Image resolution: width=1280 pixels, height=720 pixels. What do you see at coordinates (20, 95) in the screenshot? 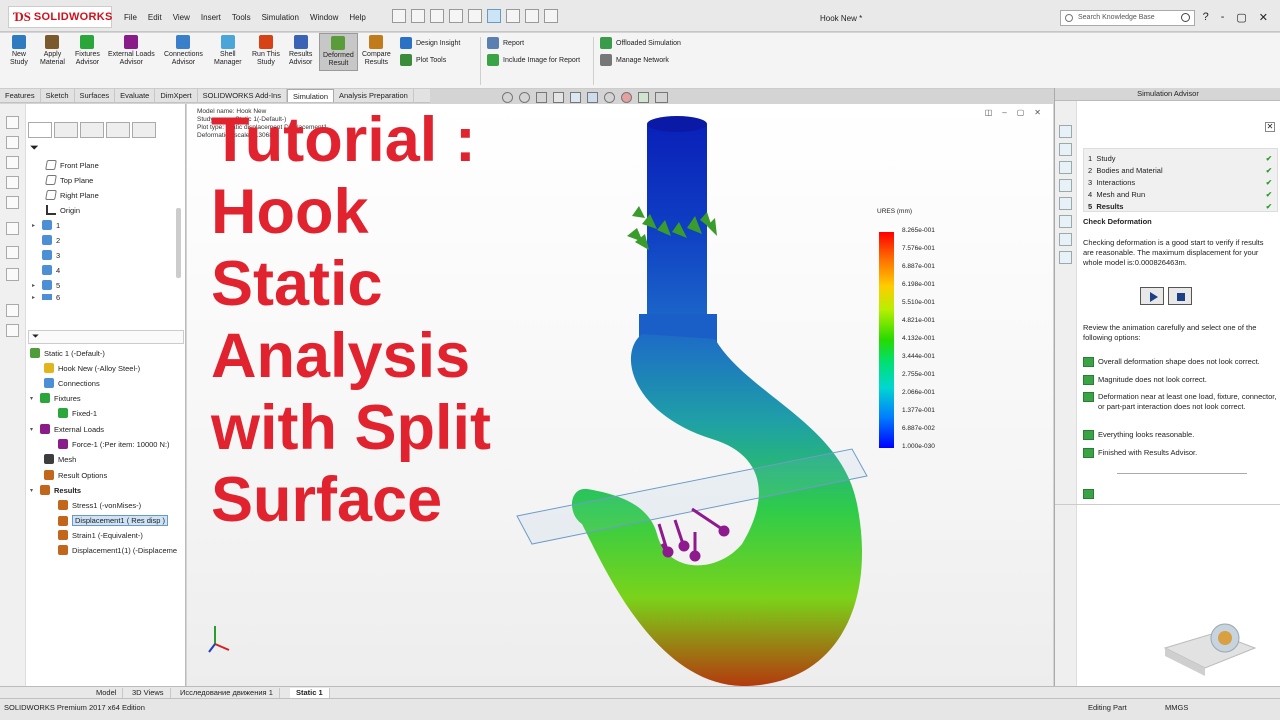
I see `tab-features: Features` at bounding box center [20, 95].